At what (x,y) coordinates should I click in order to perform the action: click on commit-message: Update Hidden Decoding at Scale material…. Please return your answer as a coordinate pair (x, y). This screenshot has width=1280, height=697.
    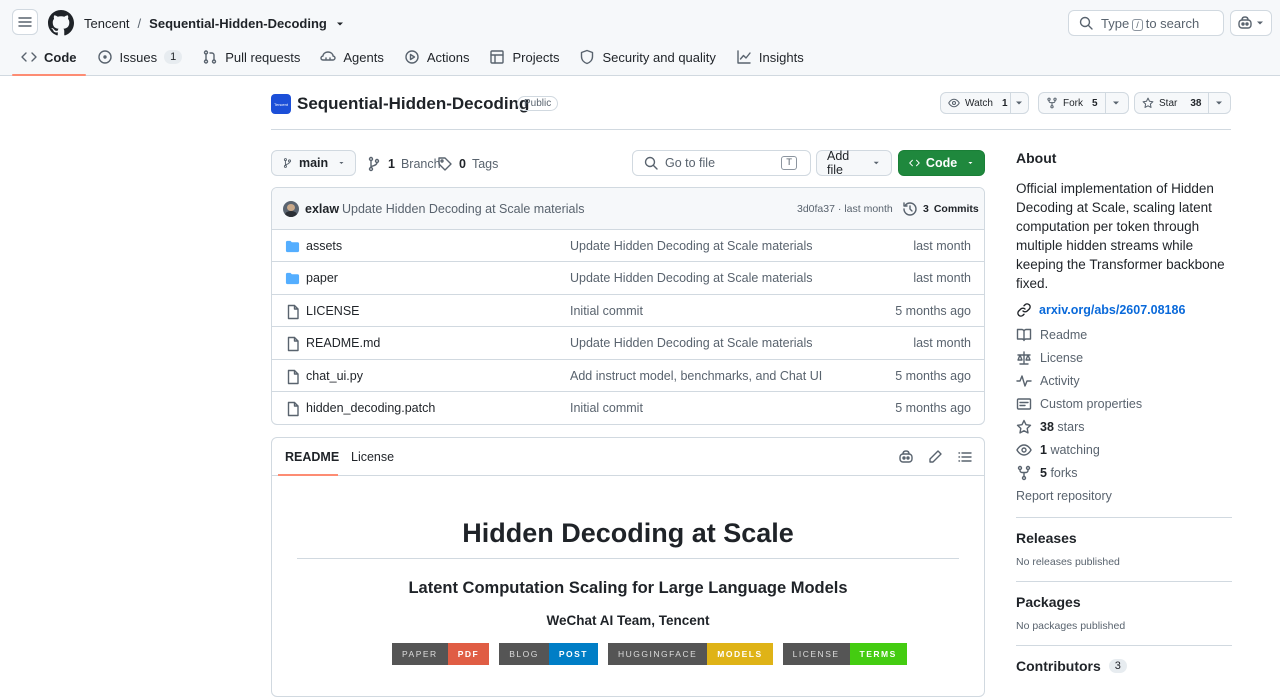
    Looking at the image, I should click on (463, 209).